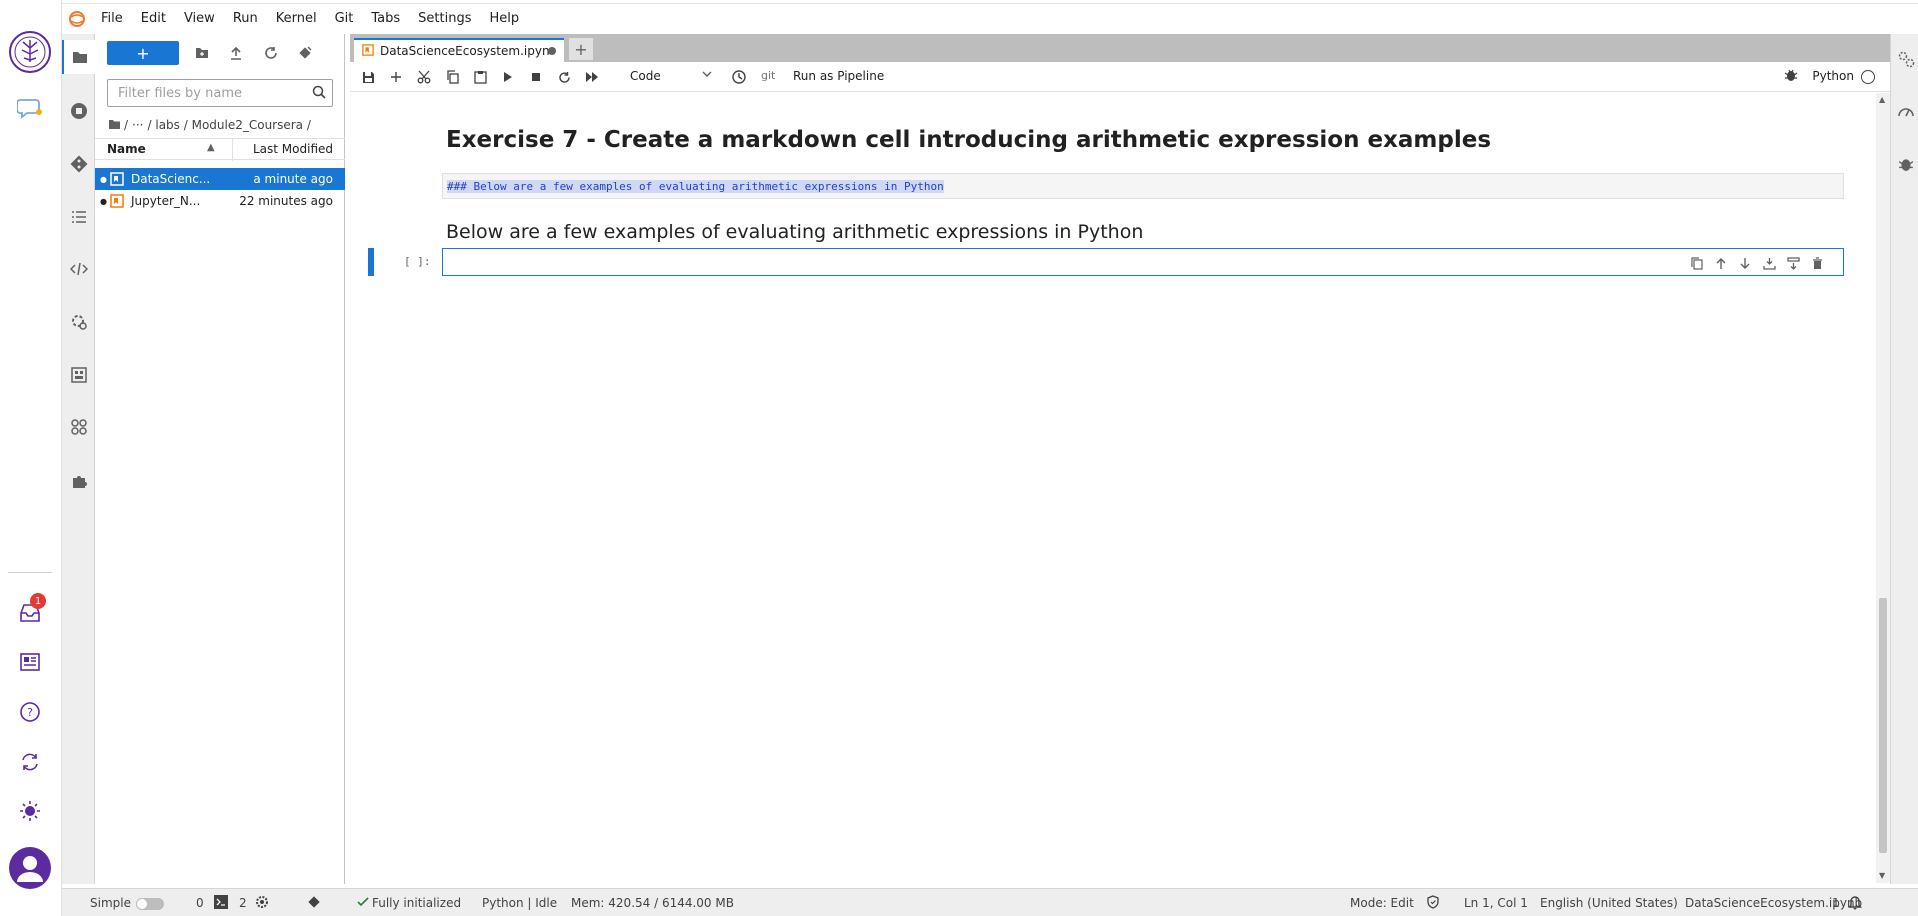 Image resolution: width=1918 pixels, height=916 pixels. Describe the element at coordinates (1609, 903) in the screenshot. I see `language-status: English (United States)` at that location.